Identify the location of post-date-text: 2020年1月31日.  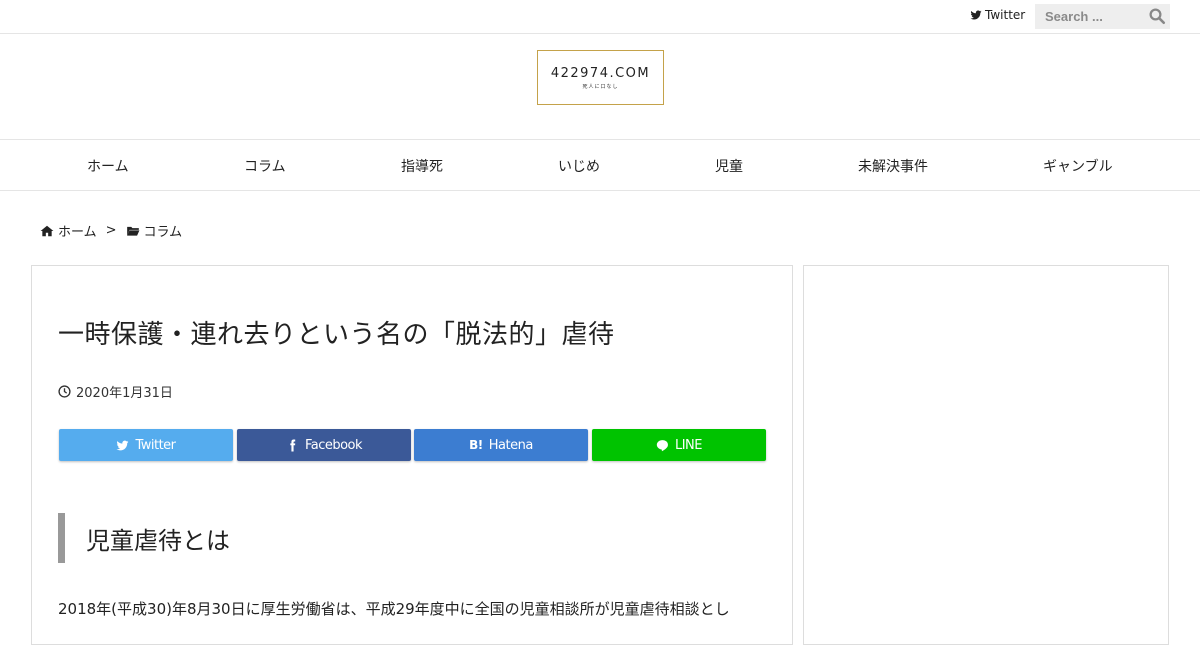
(124, 393).